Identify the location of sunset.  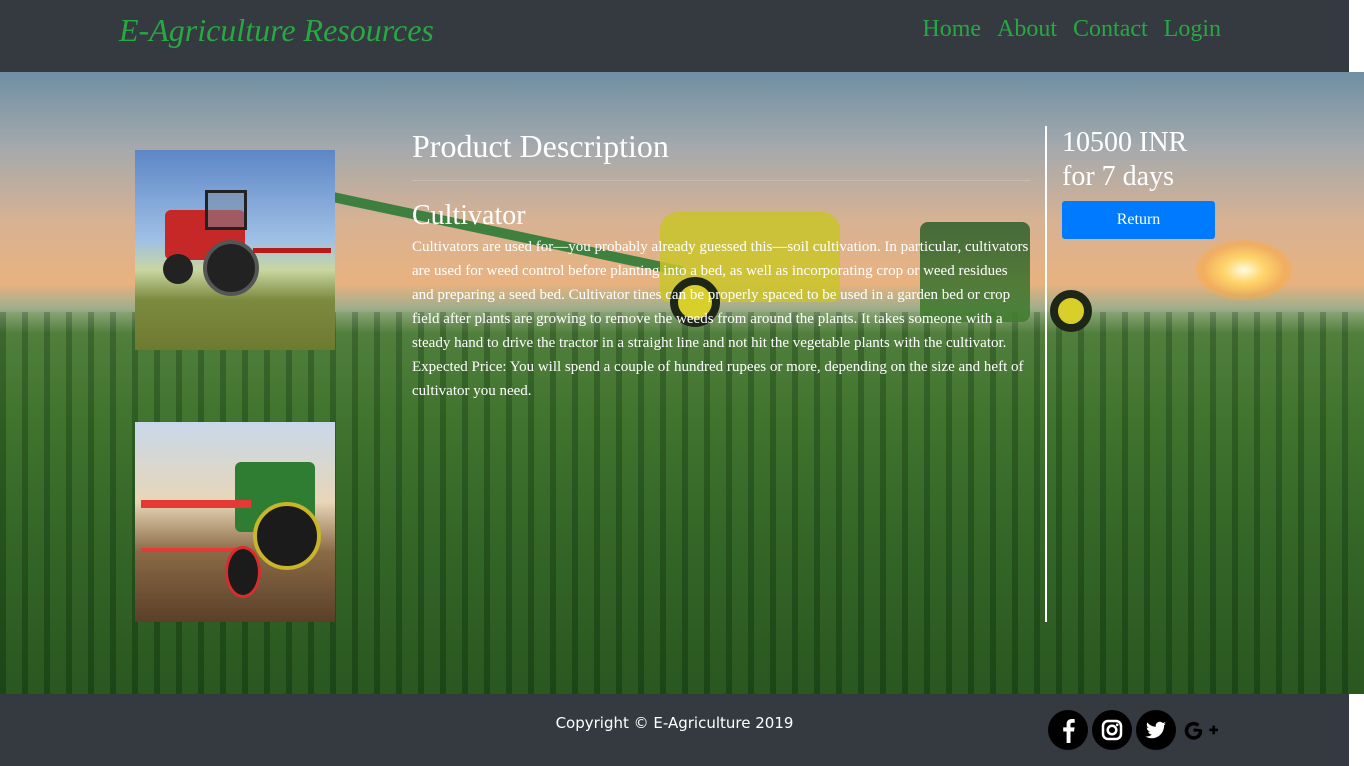
(1244, 270).